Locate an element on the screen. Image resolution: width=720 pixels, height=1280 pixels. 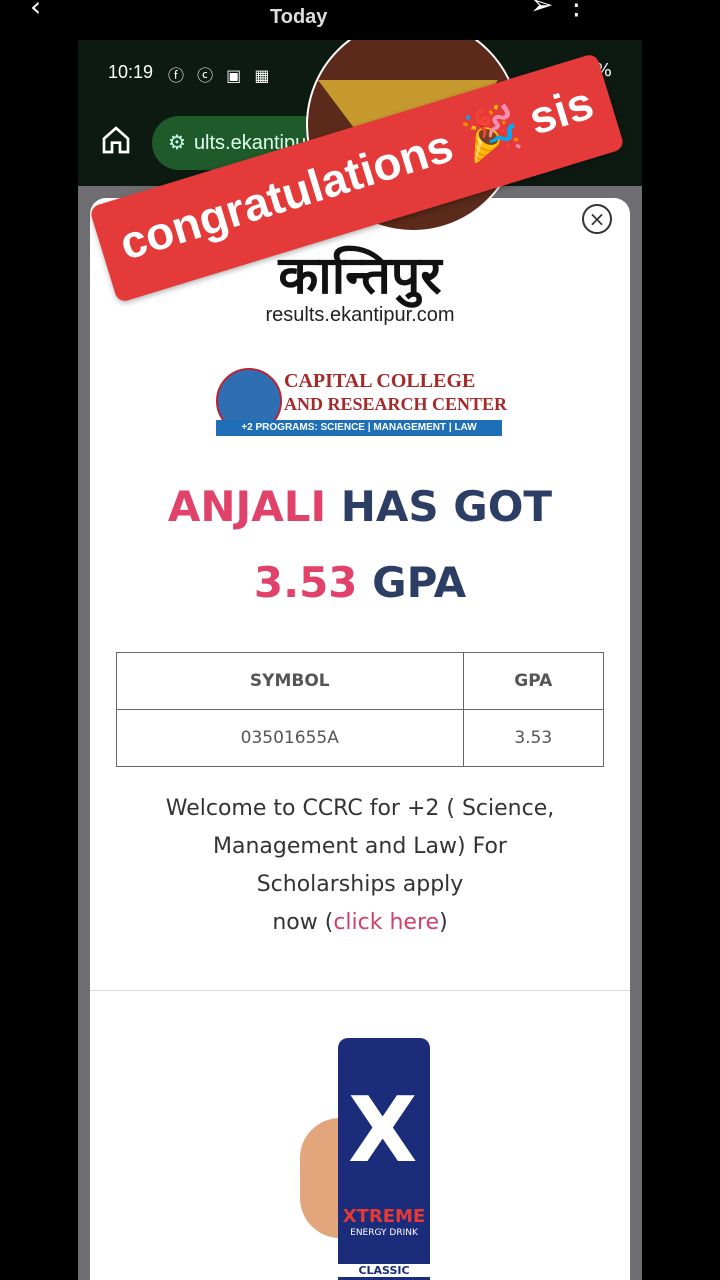
welcome-line1: Welcome to CCRC for +2 ( Science, is located at coordinates (360, 808).